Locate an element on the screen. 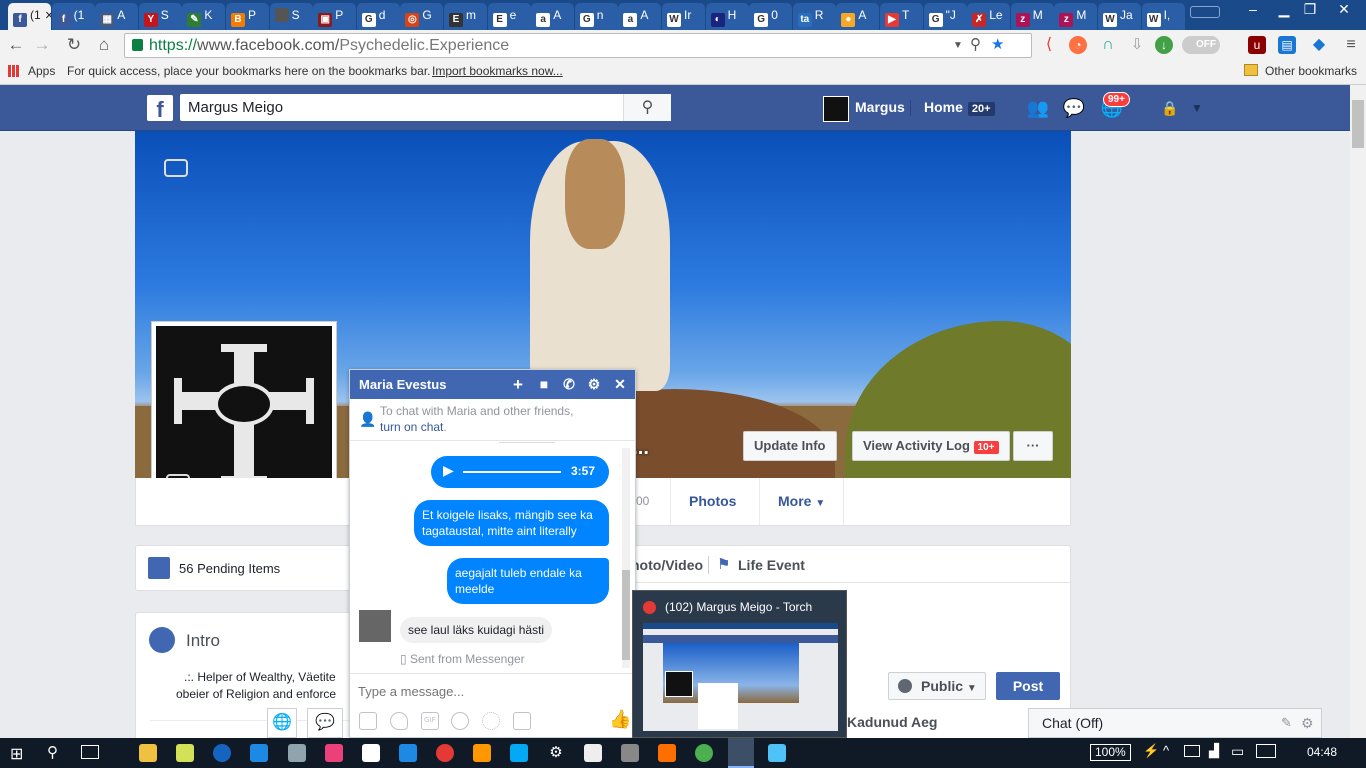 Image resolution: width=1366 pixels, height=768 pixels. file-explorer-icon is located at coordinates (148, 753).